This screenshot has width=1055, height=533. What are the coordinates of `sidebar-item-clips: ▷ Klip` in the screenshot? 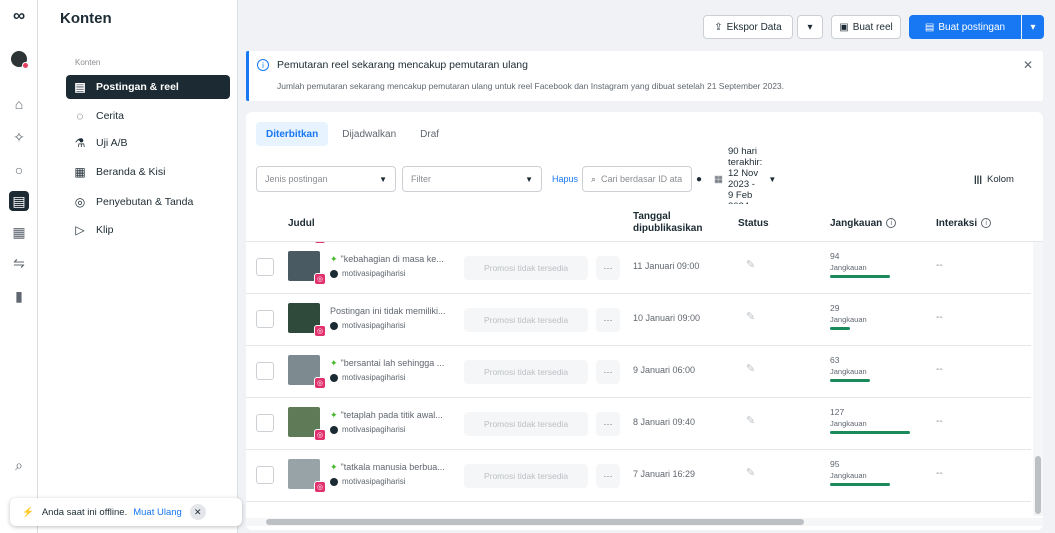 It's located at (148, 230).